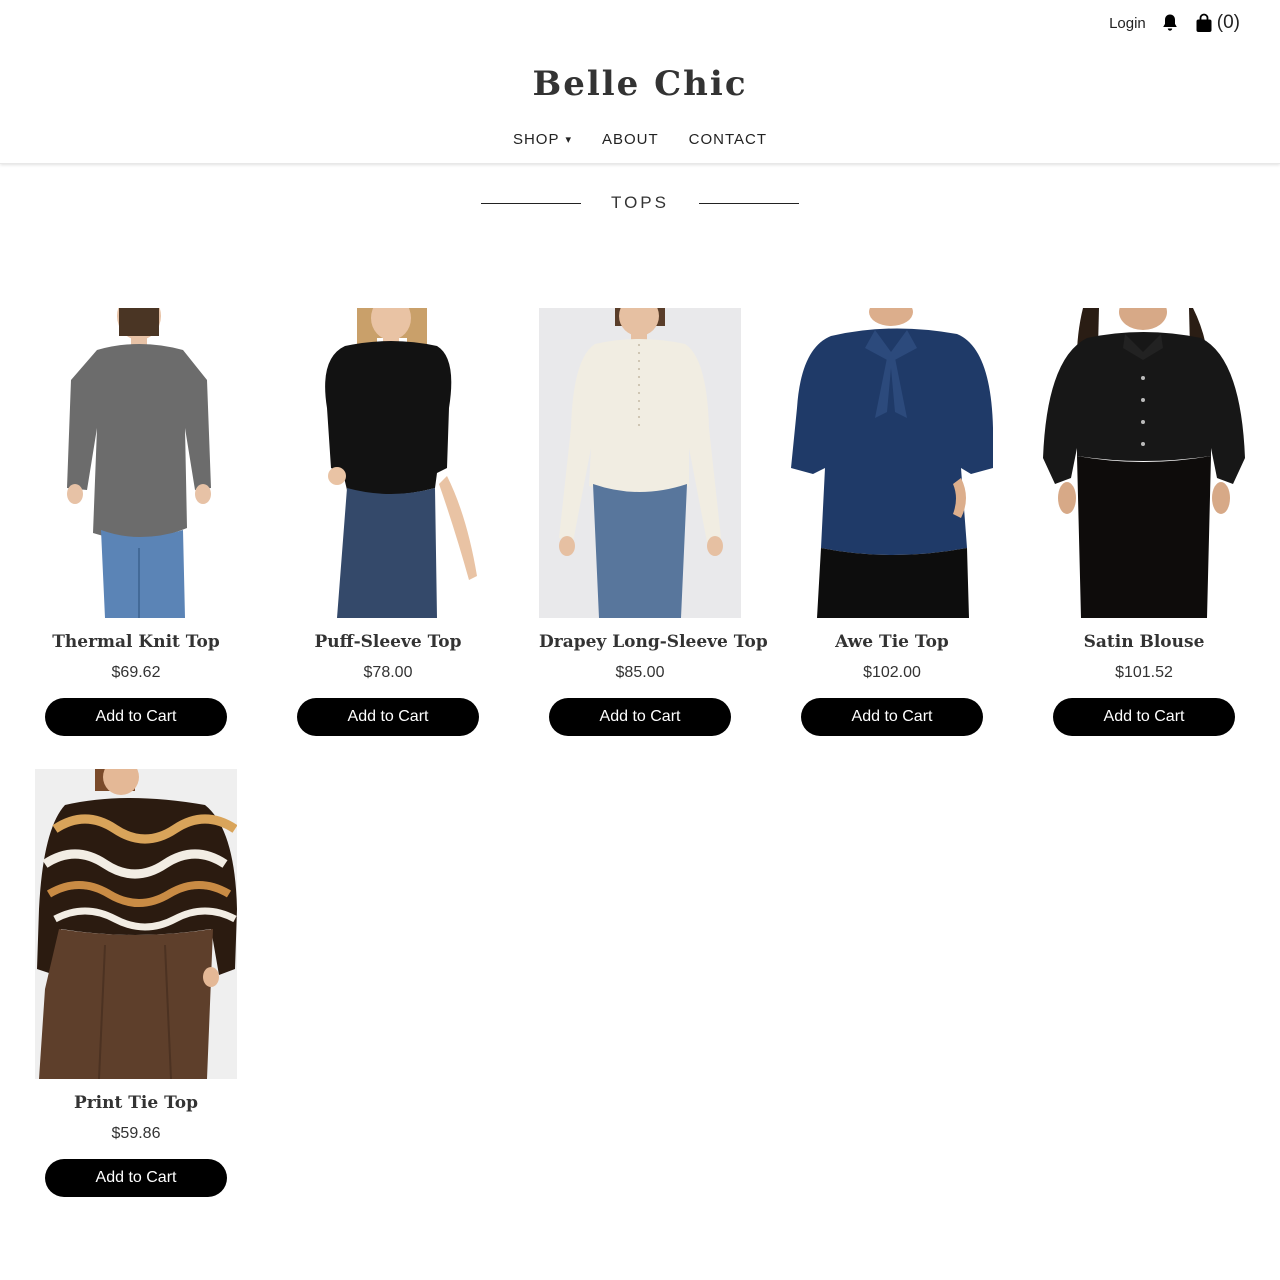 The width and height of the screenshot is (1280, 1280). Describe the element at coordinates (388, 463) in the screenshot. I see `product-image-puff-sleeve-top` at that location.